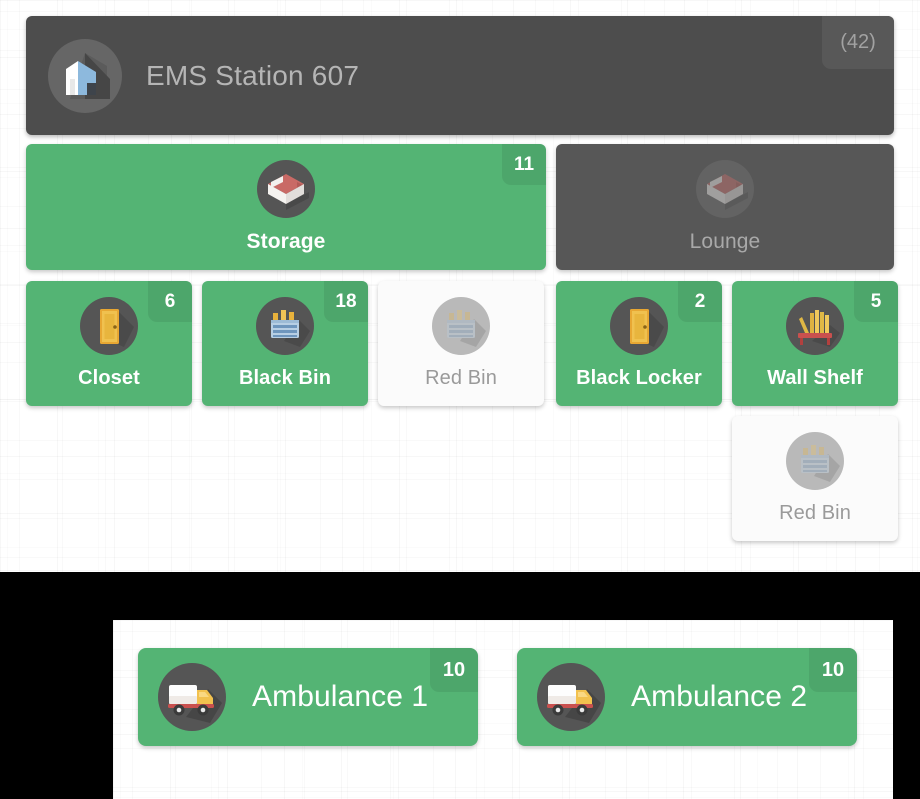 The width and height of the screenshot is (920, 799). What do you see at coordinates (285, 378) in the screenshot?
I see `container-name: Black Bin` at bounding box center [285, 378].